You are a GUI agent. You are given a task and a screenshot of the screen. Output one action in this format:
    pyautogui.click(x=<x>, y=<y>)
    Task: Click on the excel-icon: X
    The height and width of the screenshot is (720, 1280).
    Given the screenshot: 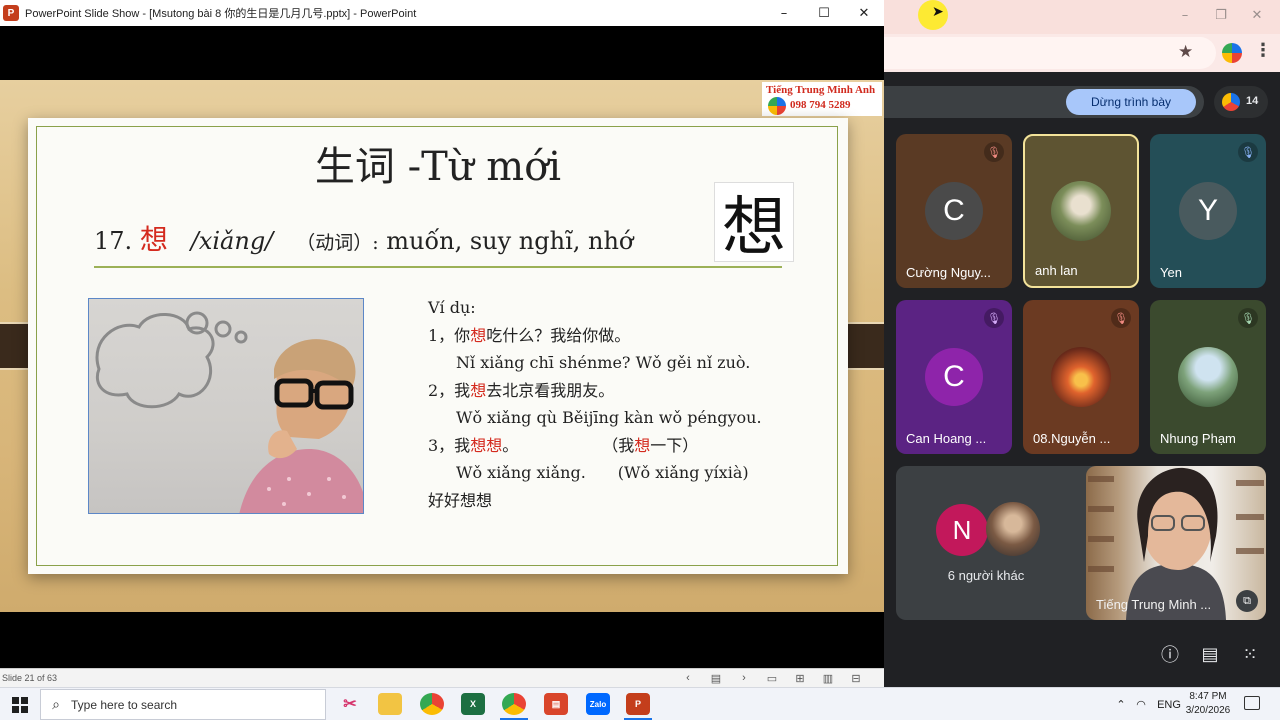 What is the action you would take?
    pyautogui.click(x=473, y=704)
    